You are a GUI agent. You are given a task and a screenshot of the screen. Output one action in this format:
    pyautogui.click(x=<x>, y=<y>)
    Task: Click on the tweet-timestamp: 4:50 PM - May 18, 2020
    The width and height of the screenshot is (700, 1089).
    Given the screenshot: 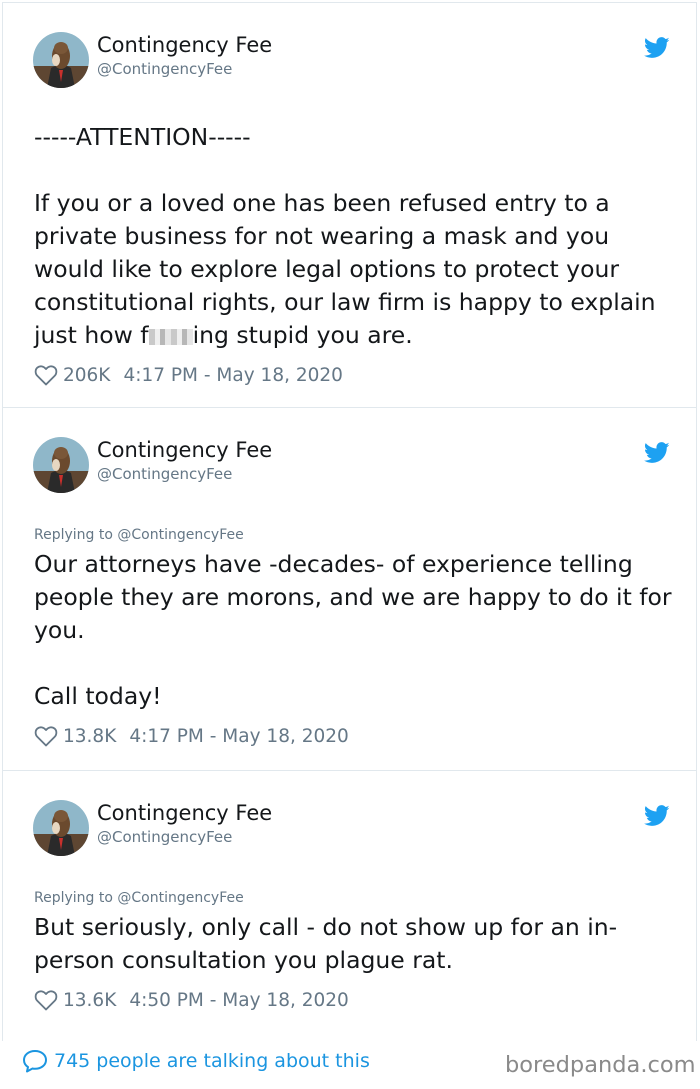 What is the action you would take?
    pyautogui.click(x=239, y=1000)
    